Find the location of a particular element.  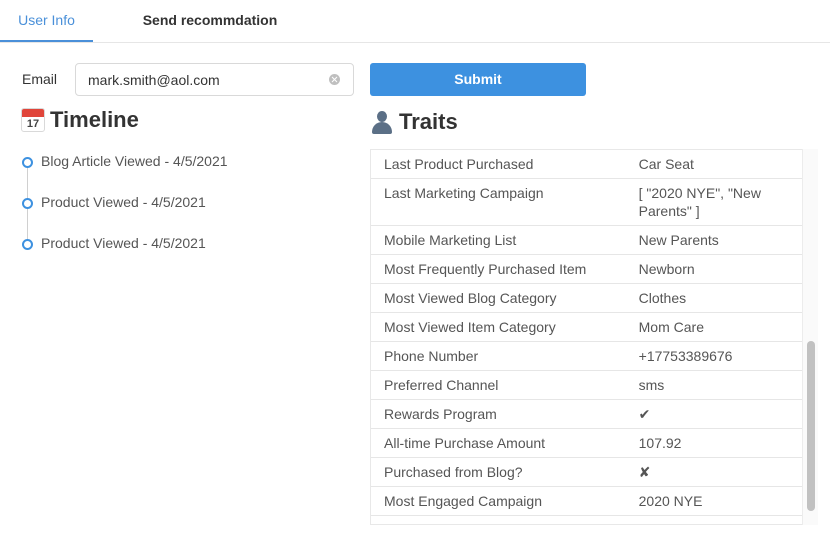

trait-key: Last Marketing Campaign is located at coordinates (498, 202).